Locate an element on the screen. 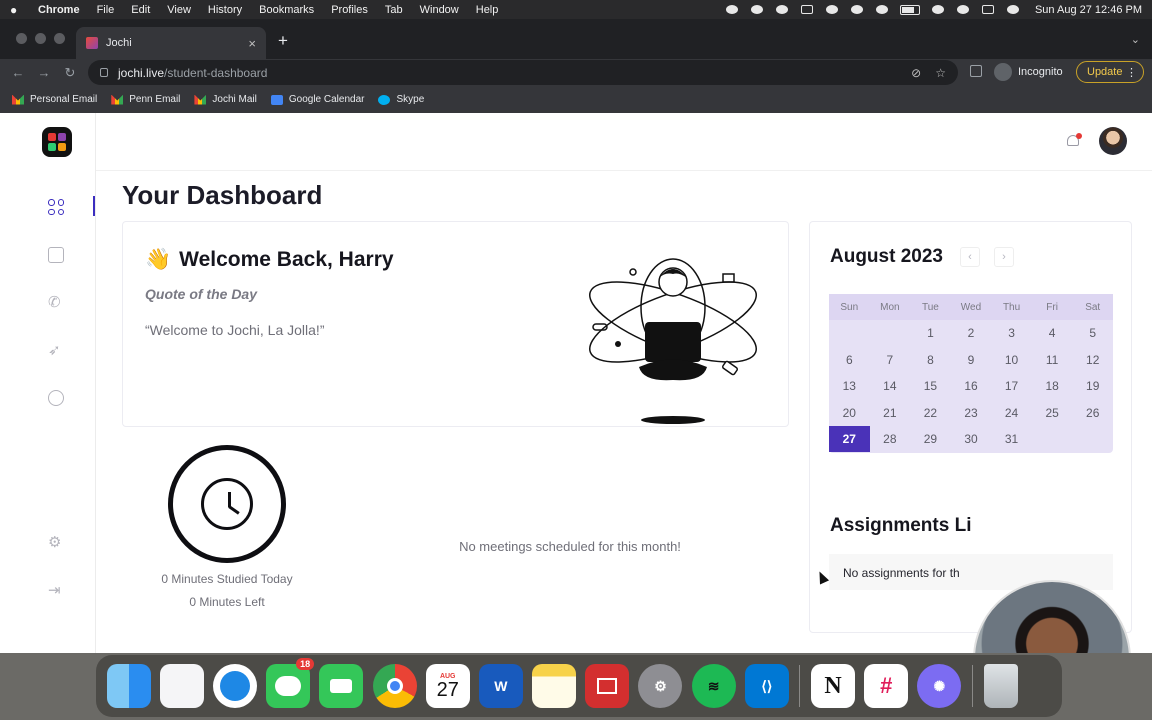 The image size is (1152, 720). word-icon: W is located at coordinates (500, 686).